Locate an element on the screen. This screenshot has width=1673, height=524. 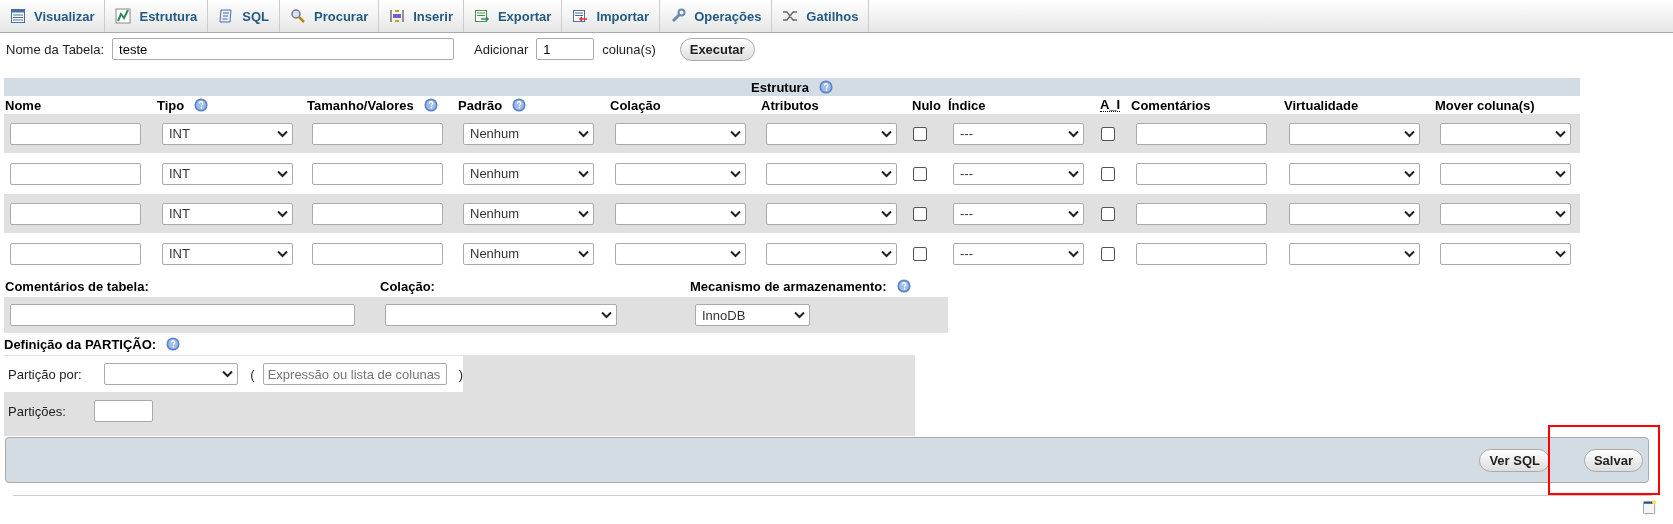
partitions-field is located at coordinates (123, 411).